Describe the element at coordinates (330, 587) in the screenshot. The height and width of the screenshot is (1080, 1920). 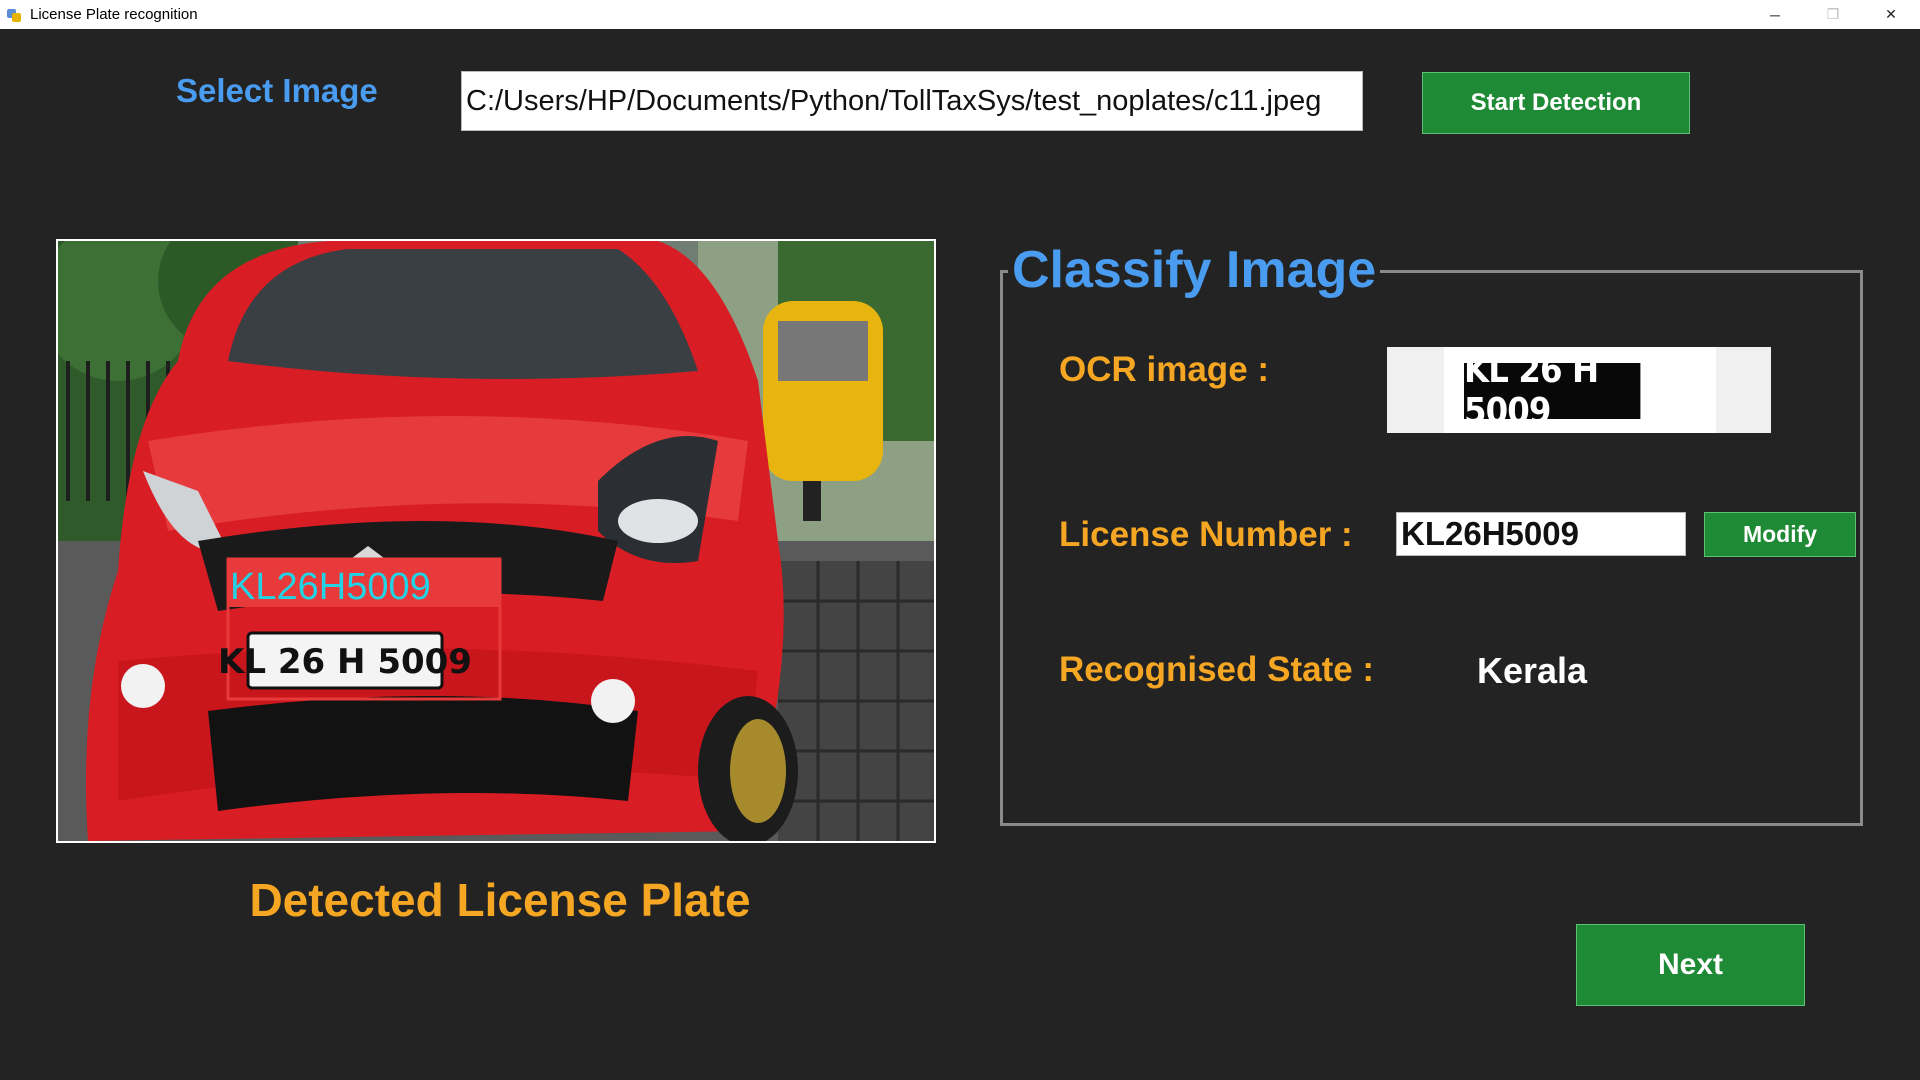
I see `detected-plate-overlay: KL26H5009` at that location.